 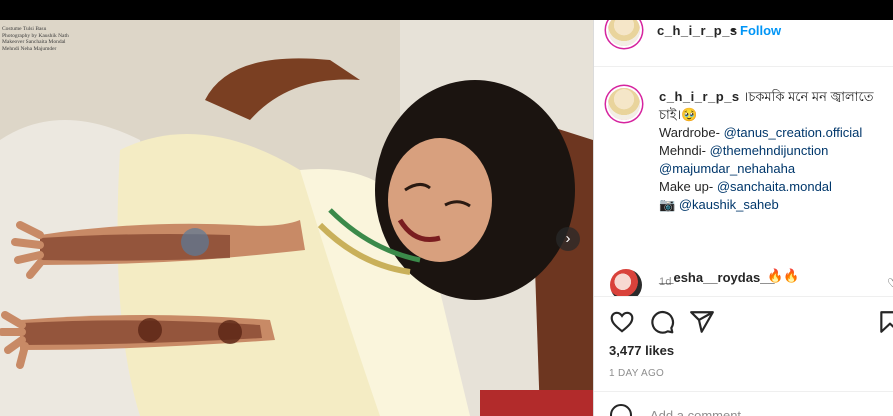 What do you see at coordinates (743, 356) in the screenshot?
I see `action-bar: 3,477 likes 1 DAY AGO` at bounding box center [743, 356].